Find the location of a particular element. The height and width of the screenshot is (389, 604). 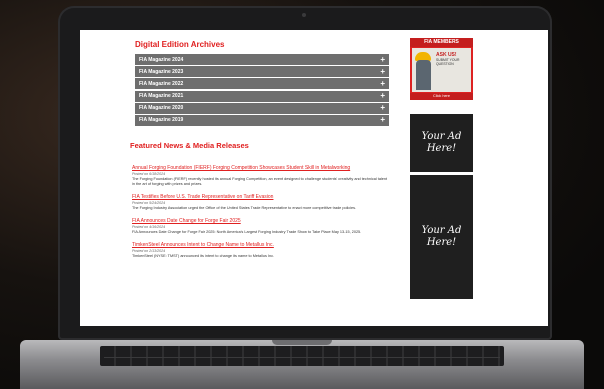

keyboard is located at coordinates (302, 356).